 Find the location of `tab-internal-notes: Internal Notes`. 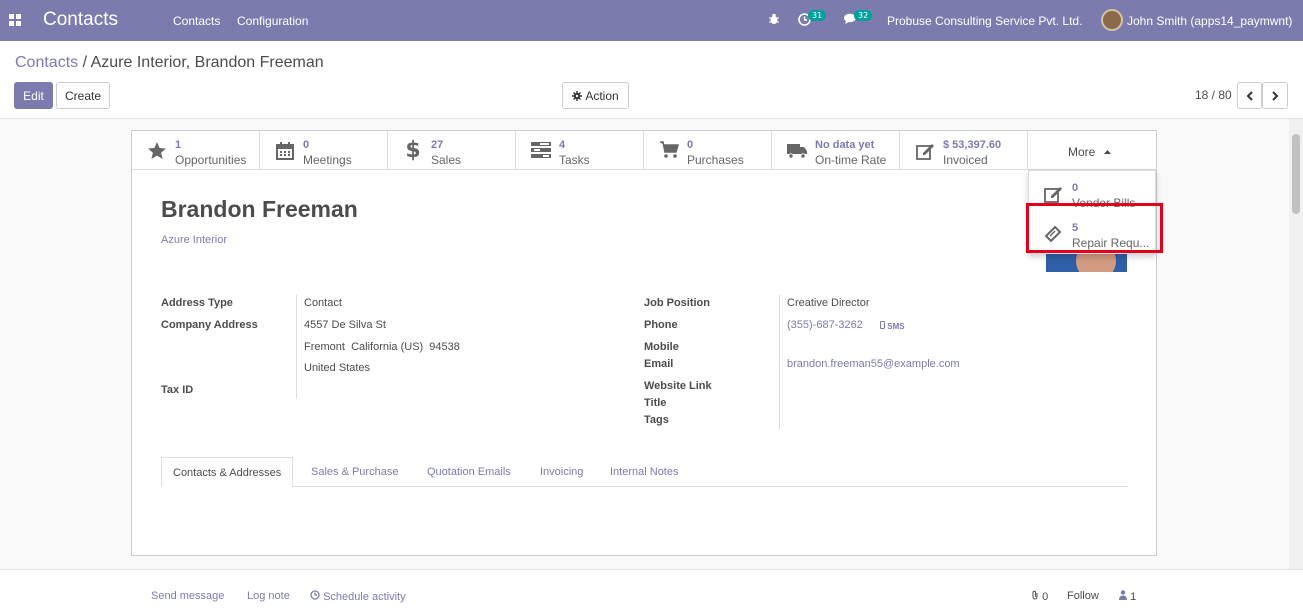

tab-internal-notes: Internal Notes is located at coordinates (644, 472).